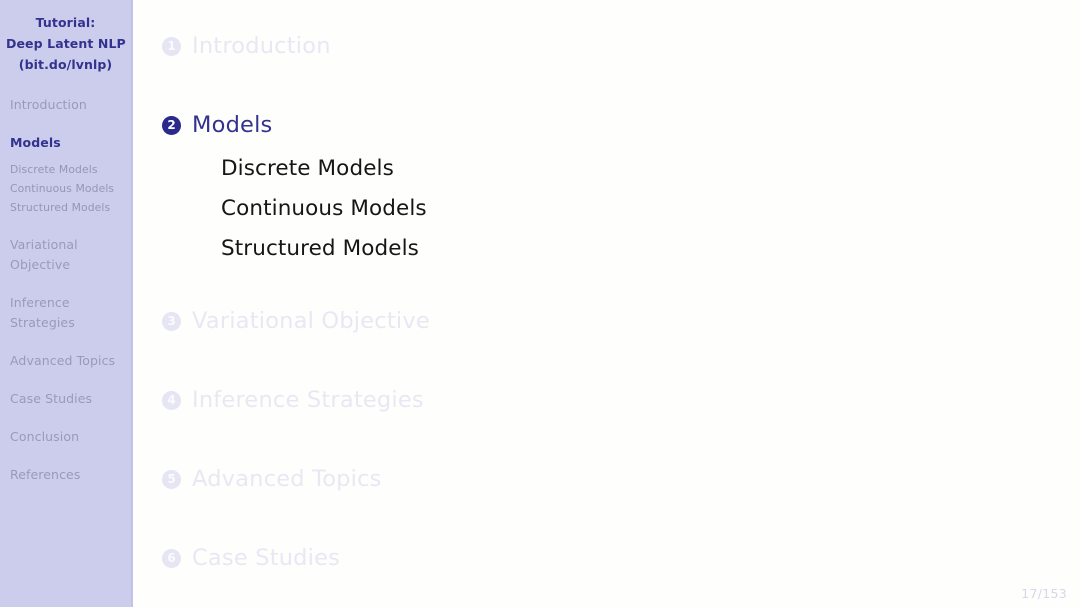  What do you see at coordinates (65, 475) in the screenshot?
I see `sidebar-item-references: References` at bounding box center [65, 475].